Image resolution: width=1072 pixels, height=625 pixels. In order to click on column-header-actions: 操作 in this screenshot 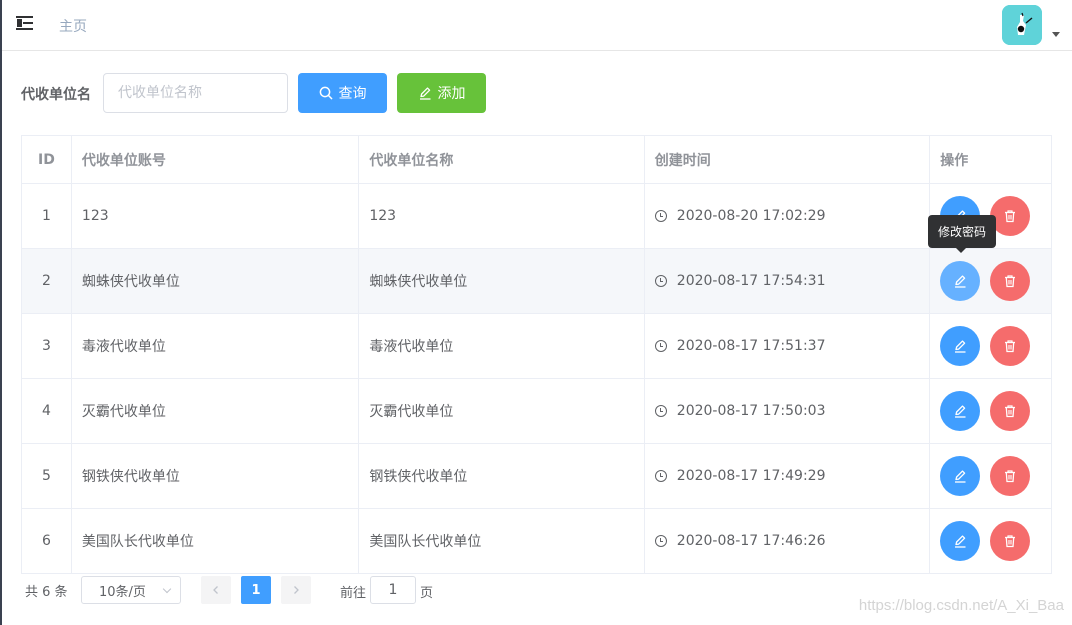, I will do `click(954, 160)`.